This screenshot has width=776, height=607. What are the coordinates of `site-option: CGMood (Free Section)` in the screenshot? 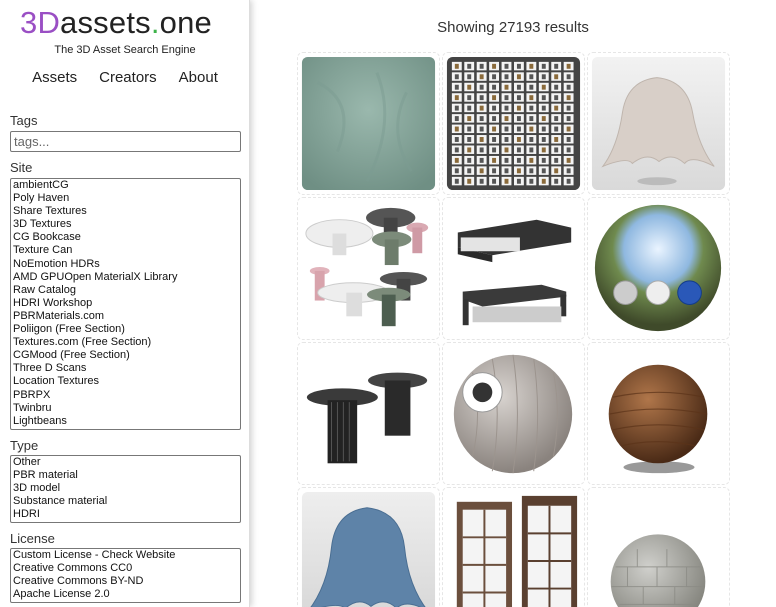 It's located at (125, 355).